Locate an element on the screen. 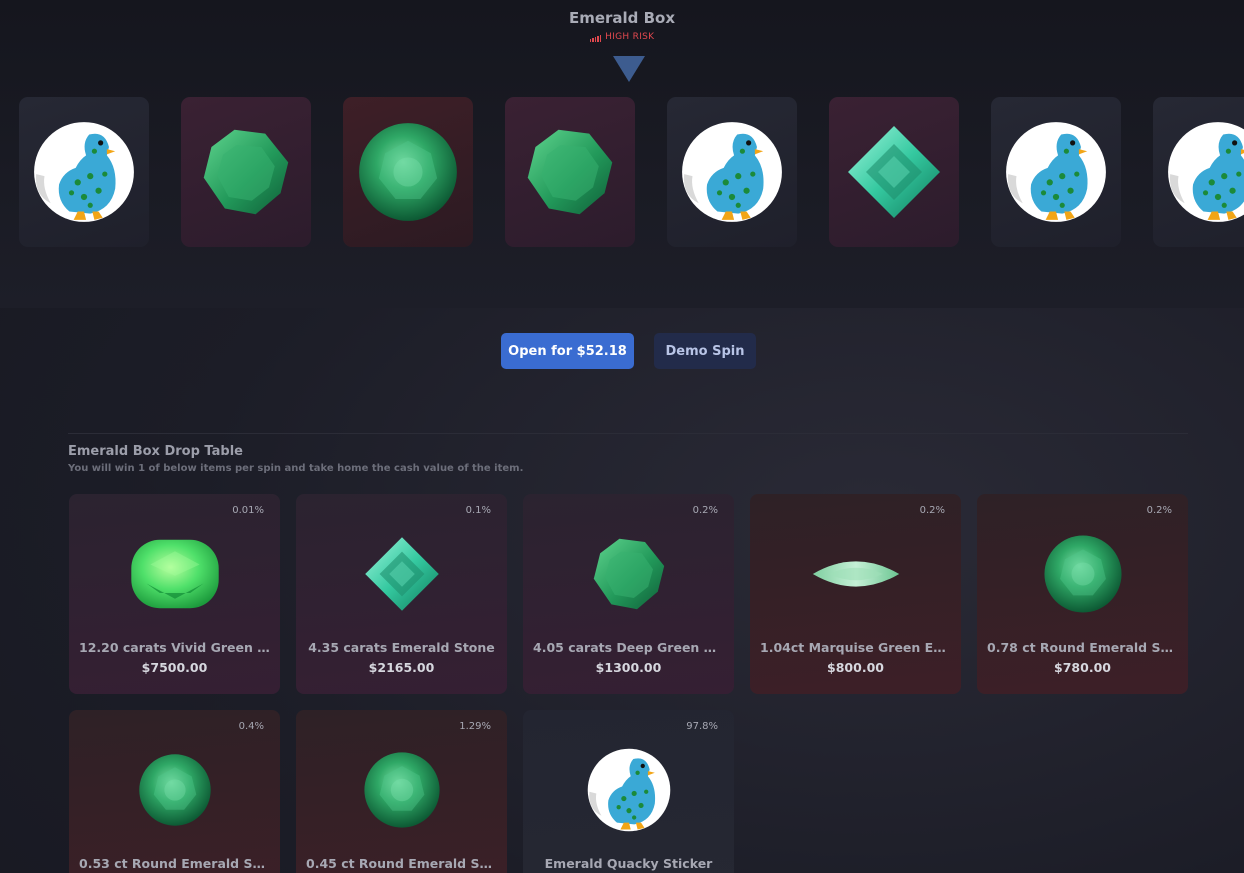 The width and height of the screenshot is (1244, 873). drop-item-card: 0.1% 4.35 carats Emerald Stone $2165.00 is located at coordinates (401, 594).